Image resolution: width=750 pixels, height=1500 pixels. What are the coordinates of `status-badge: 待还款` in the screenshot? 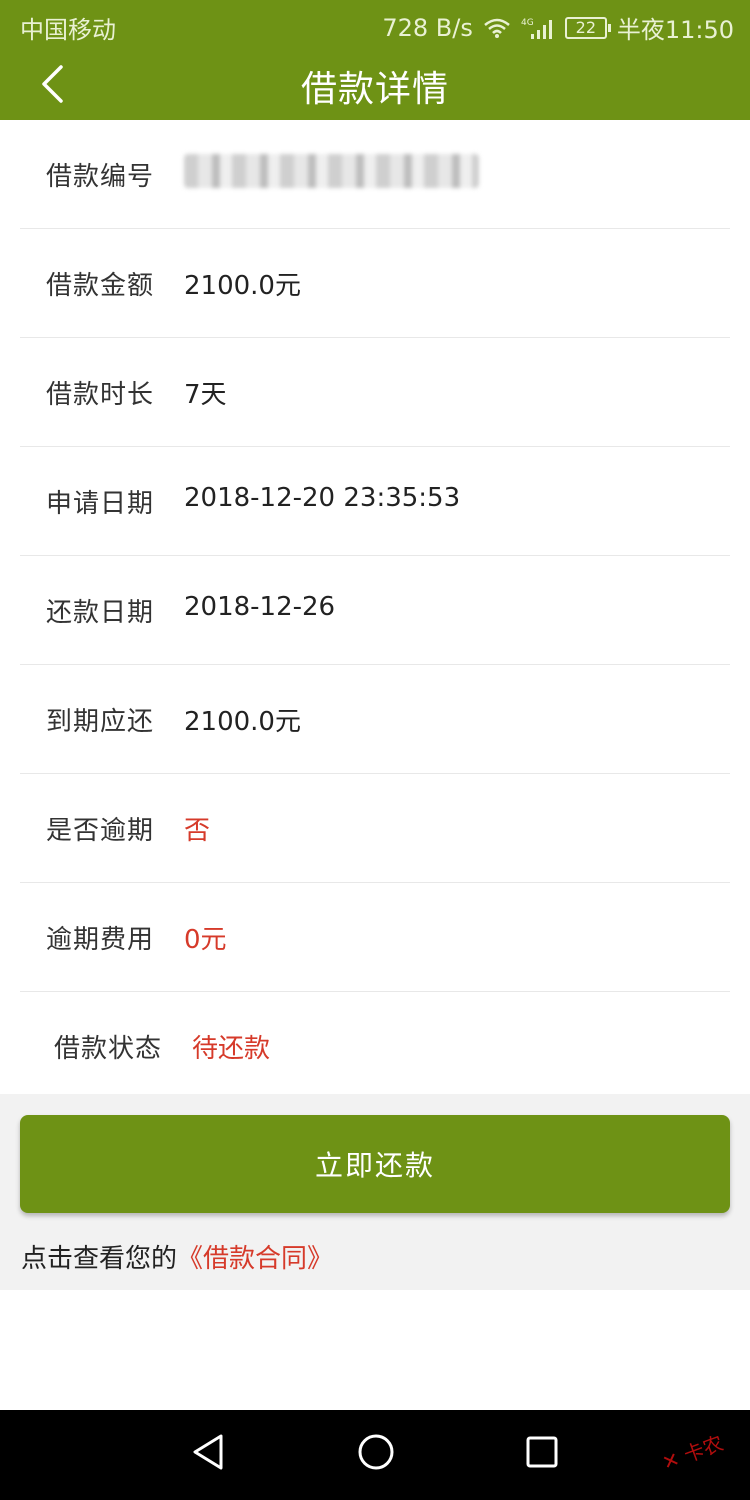 It's located at (231, 1049).